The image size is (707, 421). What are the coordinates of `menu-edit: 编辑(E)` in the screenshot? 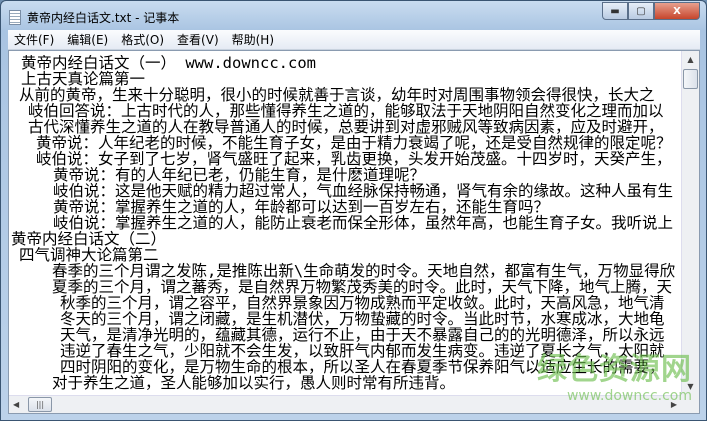 It's located at (88, 39).